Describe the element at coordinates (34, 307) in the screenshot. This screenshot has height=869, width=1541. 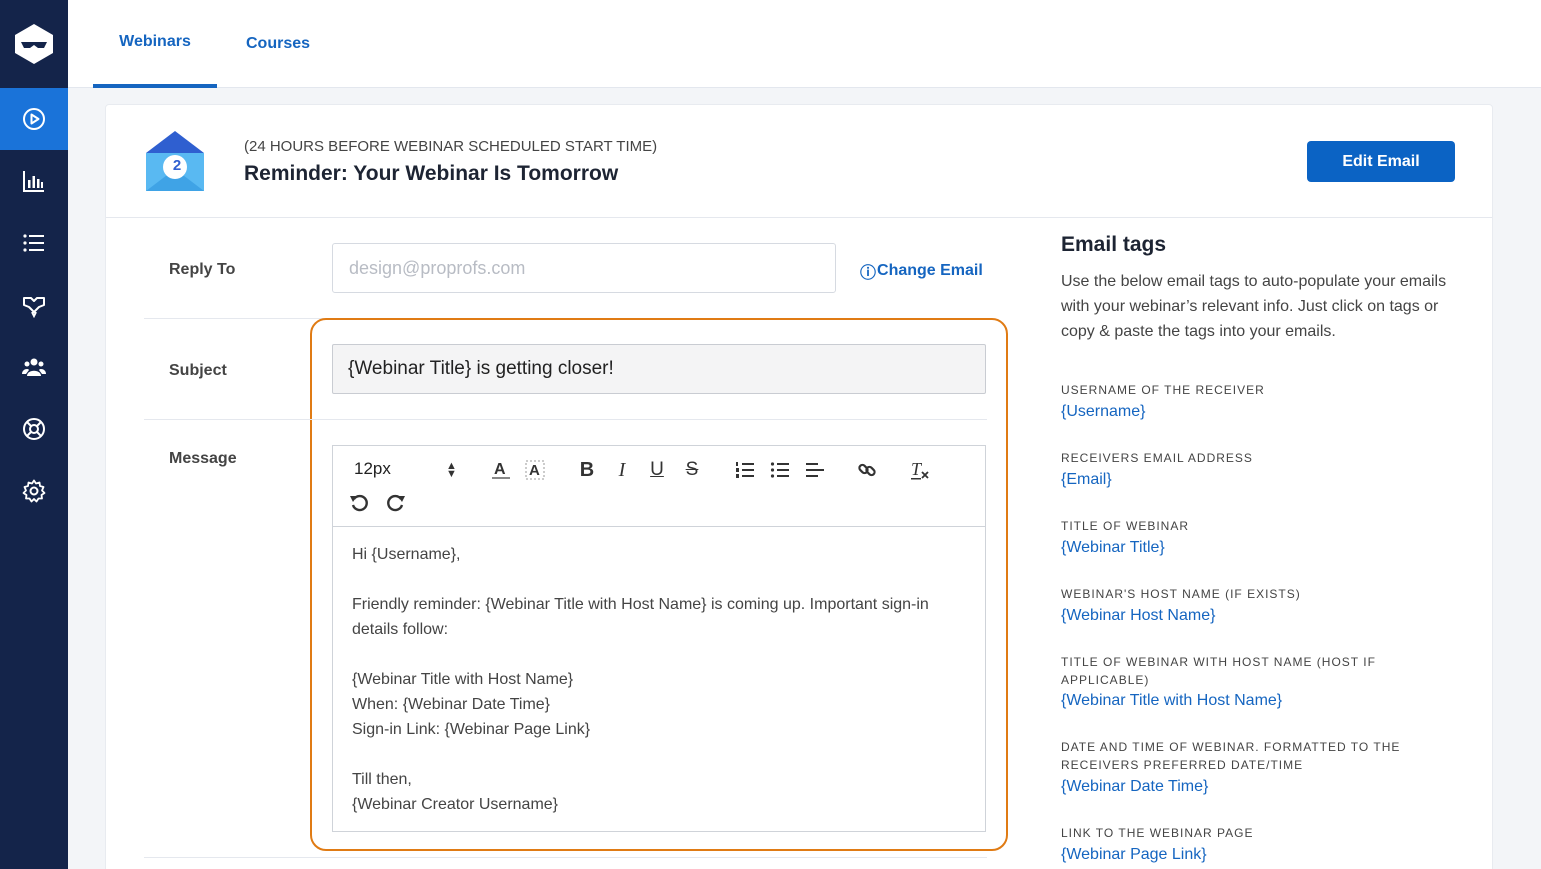
I see `integrations-icon` at that location.